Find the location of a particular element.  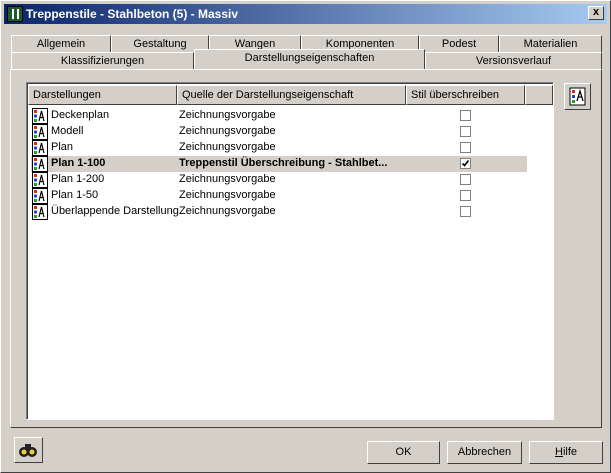

tab-klassifizierungen: Klassifizierungen is located at coordinates (102, 61).